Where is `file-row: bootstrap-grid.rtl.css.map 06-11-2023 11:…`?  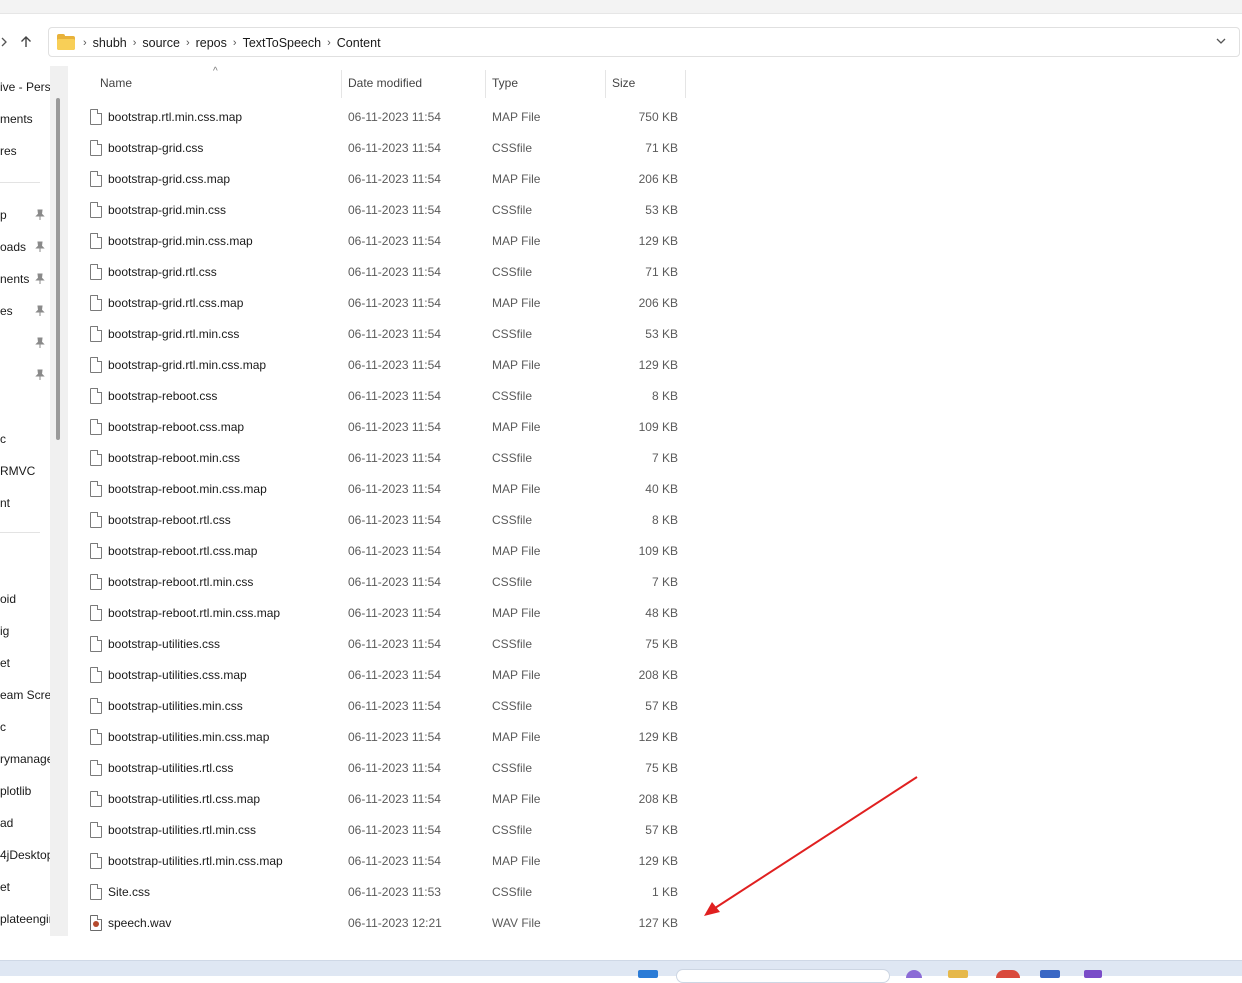 file-row: bootstrap-grid.rtl.css.map 06-11-2023 11:… is located at coordinates (378, 303).